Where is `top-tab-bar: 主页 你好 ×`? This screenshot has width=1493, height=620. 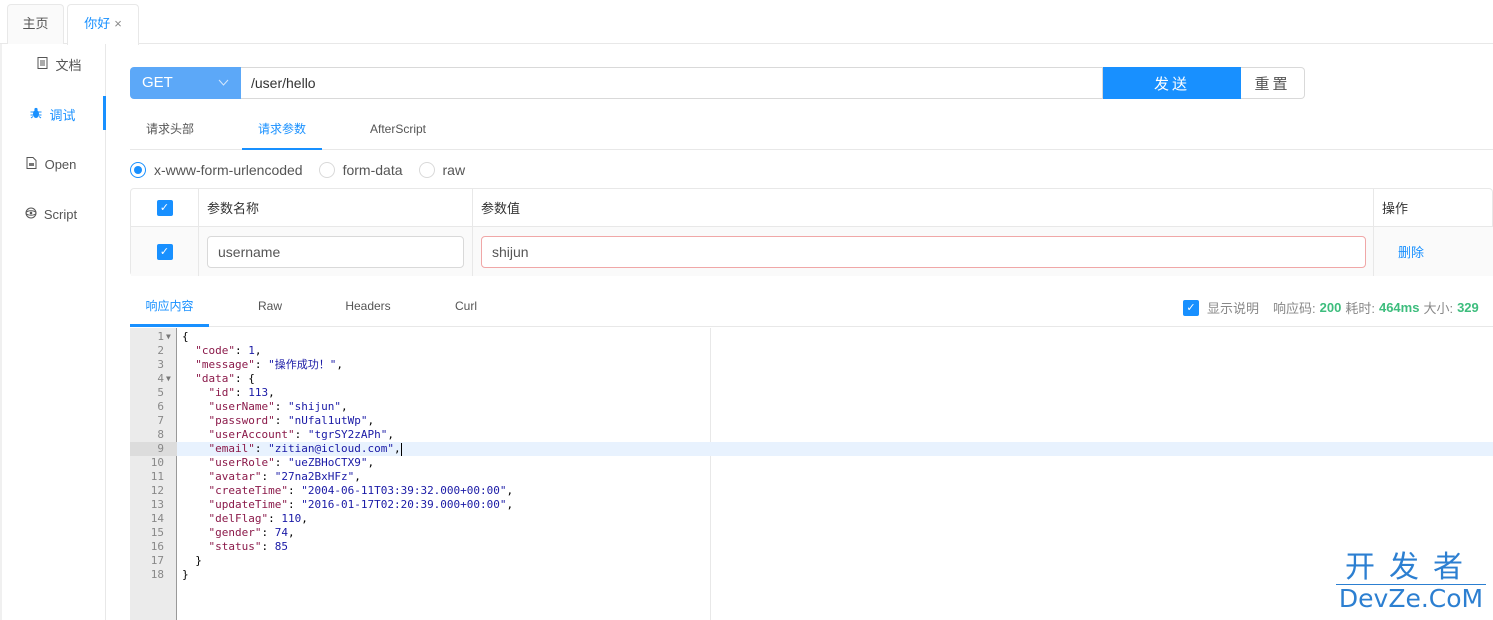 top-tab-bar: 主页 你好 × is located at coordinates (746, 22).